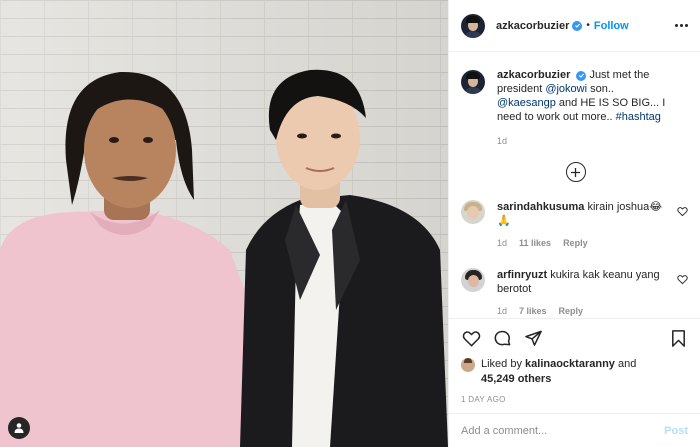  I want to click on mention-link: @kaesangp, so click(526, 103).